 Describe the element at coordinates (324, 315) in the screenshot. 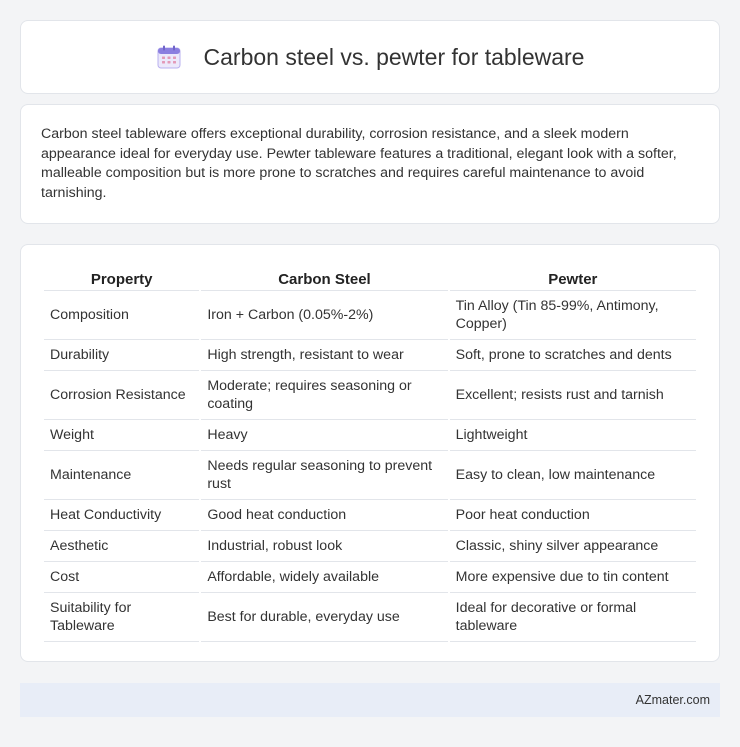

I see `carbon-steel-cell: Iron + Carbon (0.05%-2%)` at that location.